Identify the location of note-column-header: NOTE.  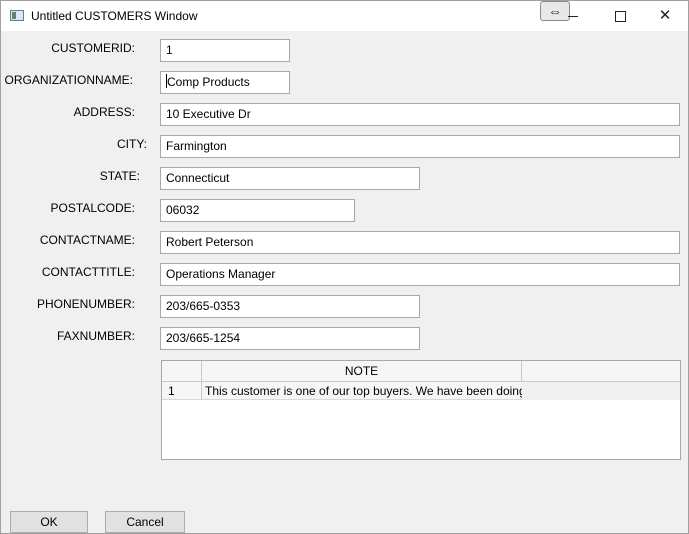
(362, 371).